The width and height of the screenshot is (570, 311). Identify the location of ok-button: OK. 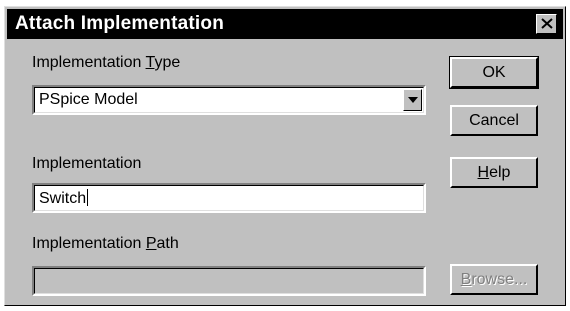
(494, 72).